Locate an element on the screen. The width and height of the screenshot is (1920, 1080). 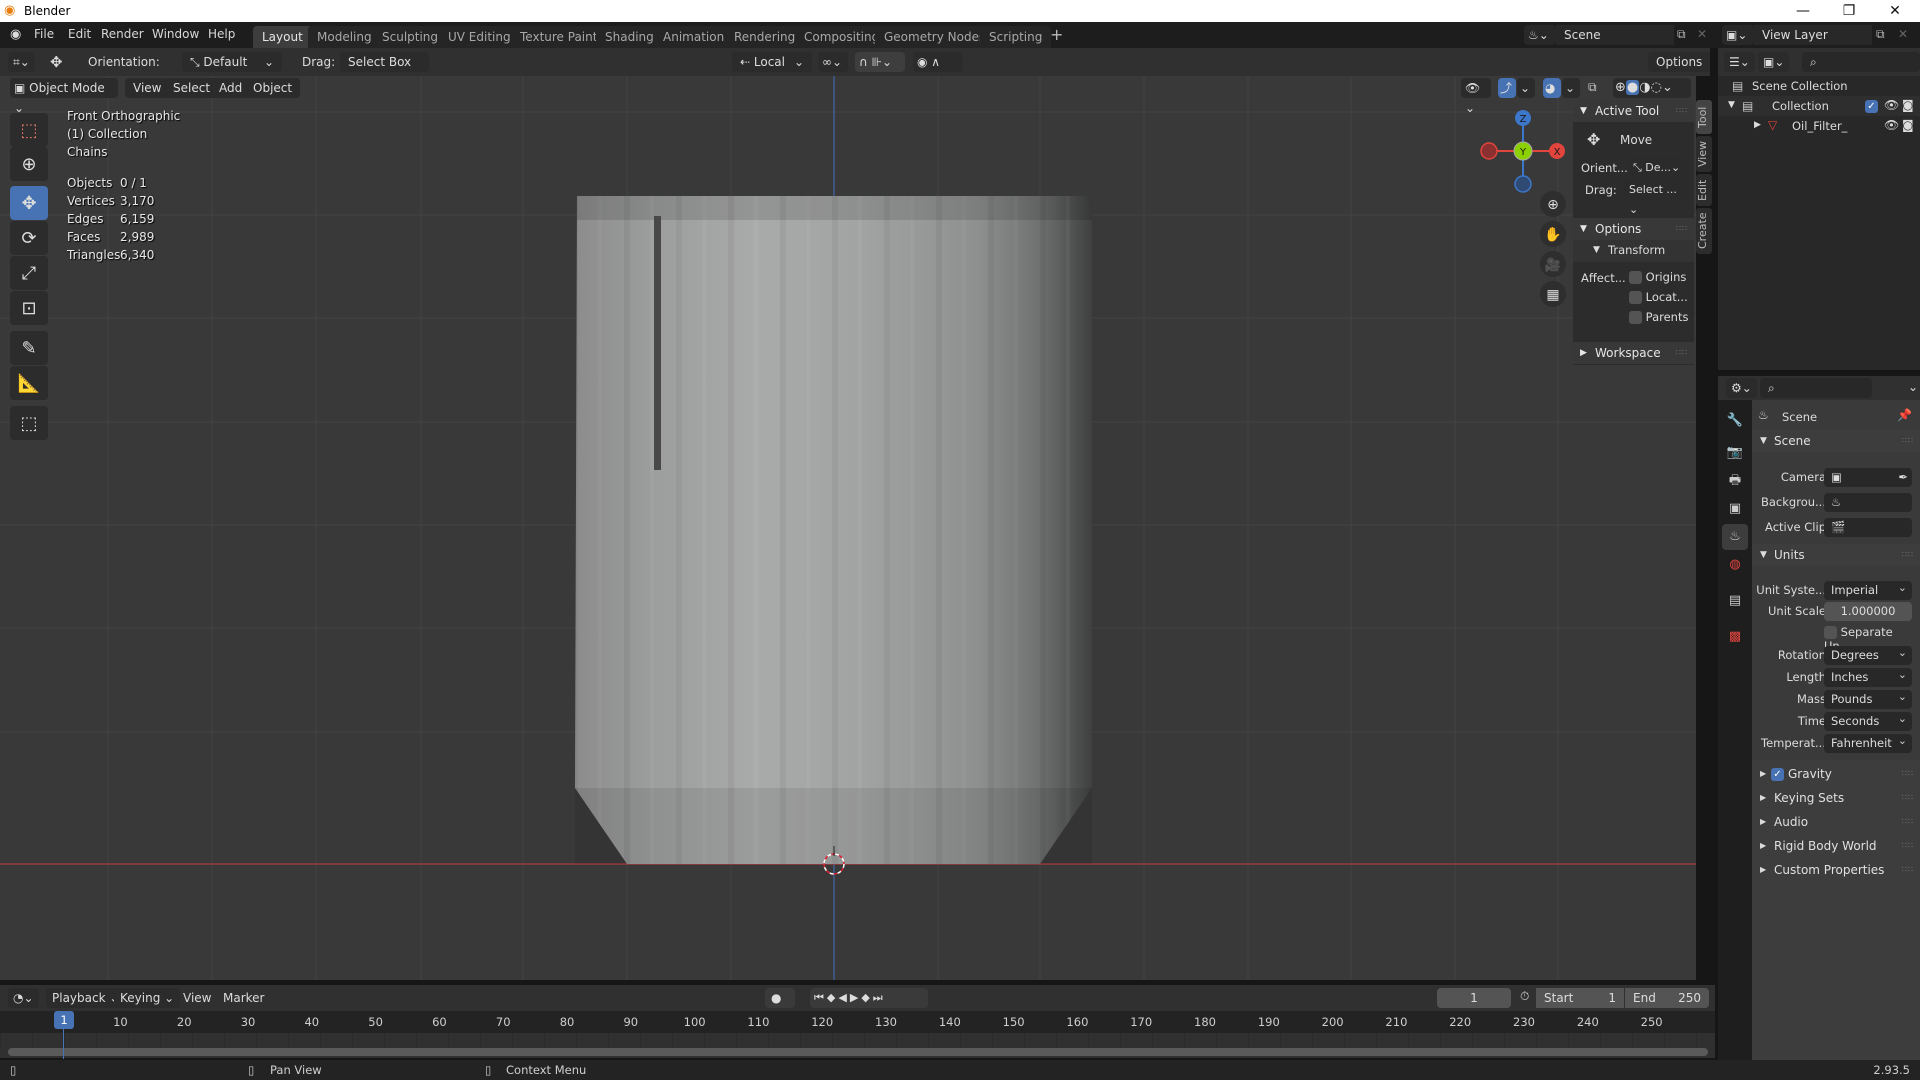
mass-dropdown: Pounds is located at coordinates (1868, 698).